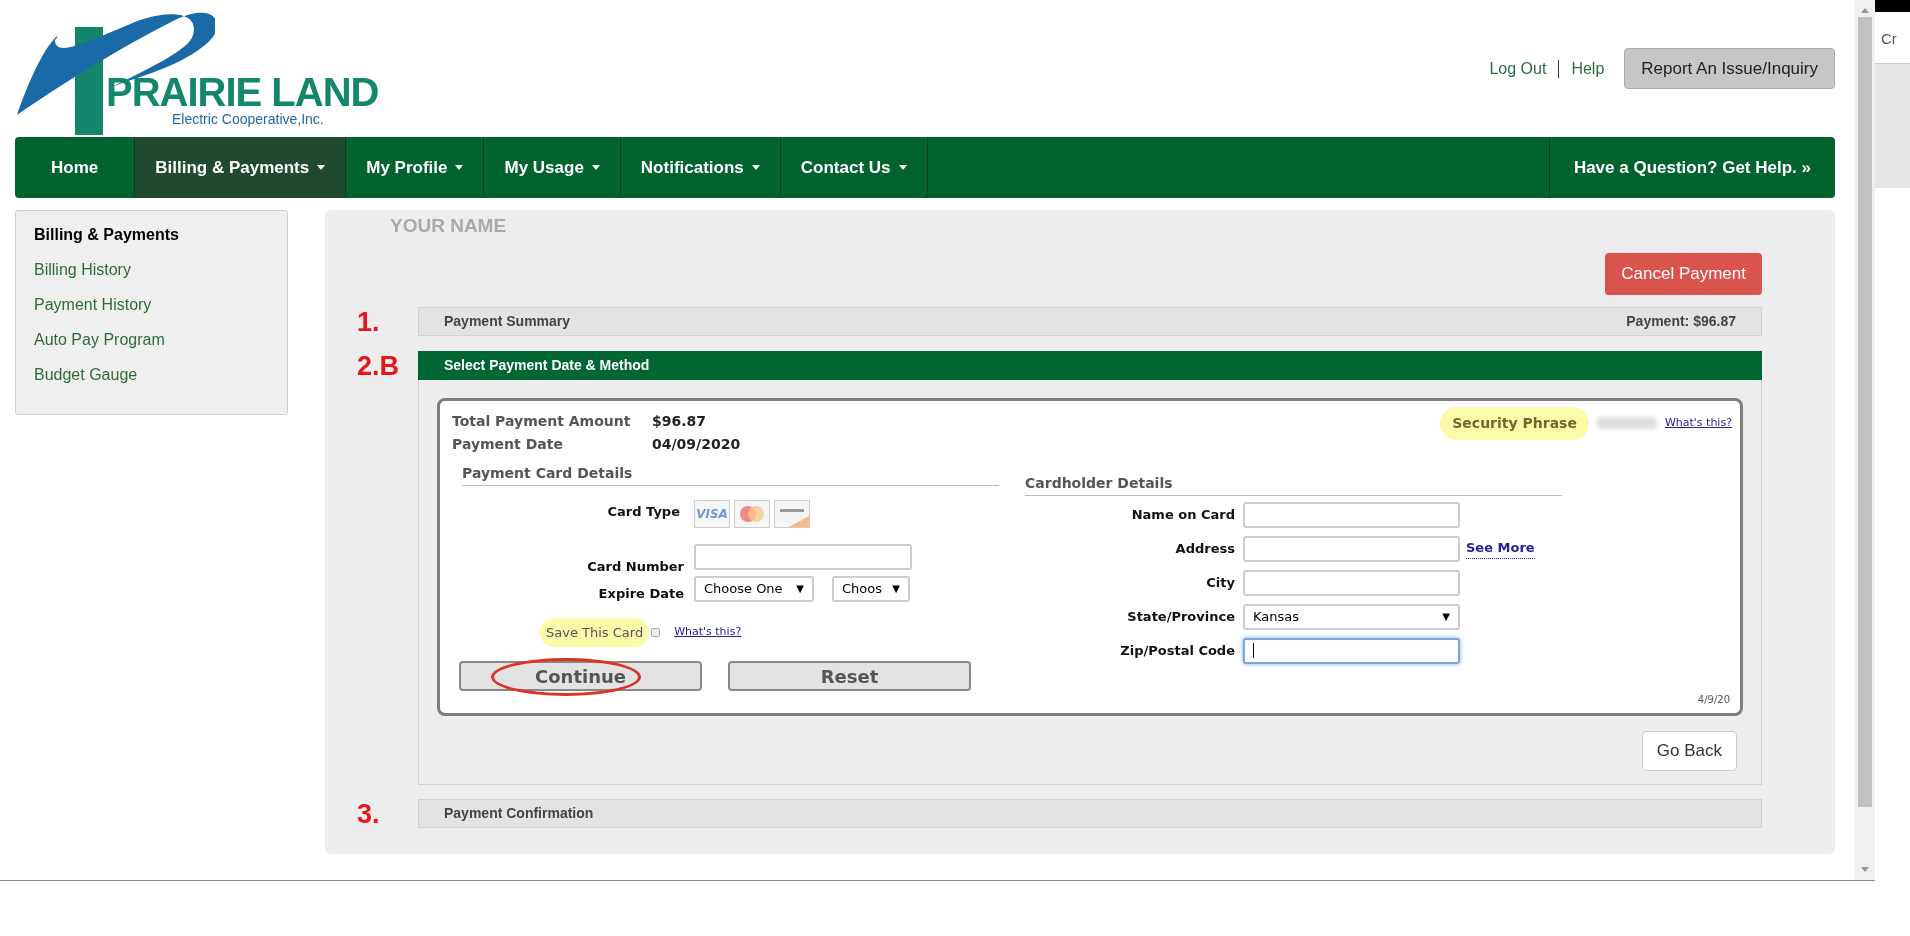  I want to click on select-field: Kansas ▼, so click(1351, 616).